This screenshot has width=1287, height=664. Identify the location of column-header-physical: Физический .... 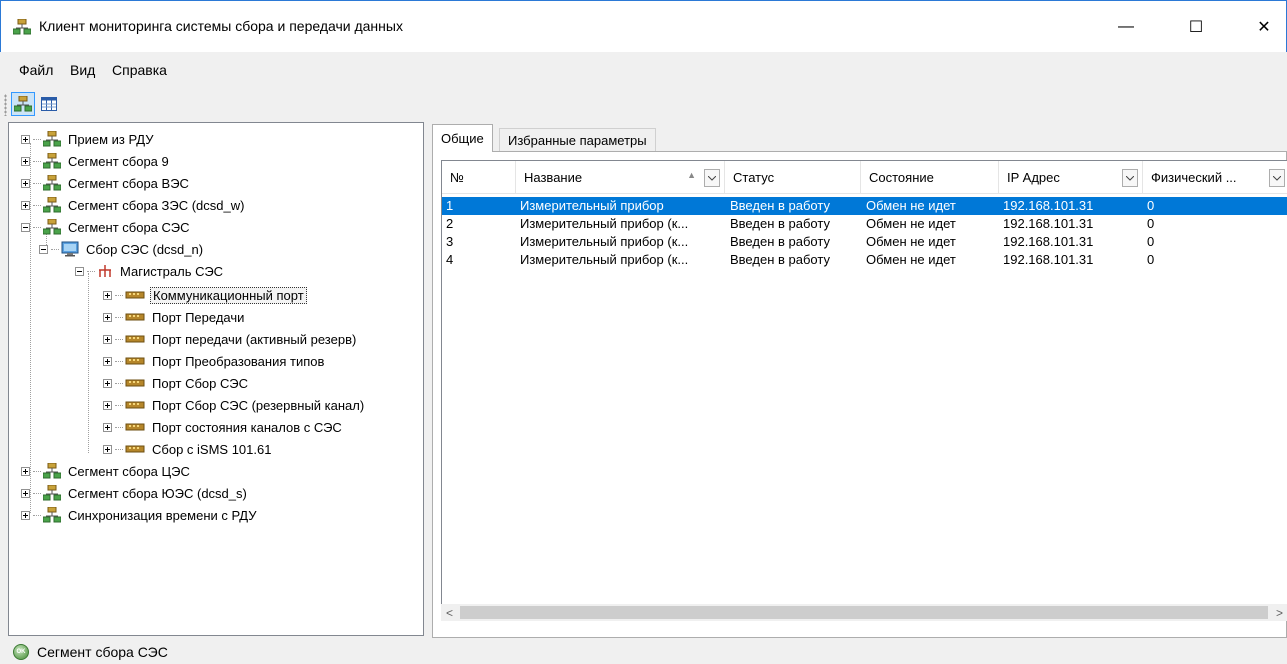
(1215, 177).